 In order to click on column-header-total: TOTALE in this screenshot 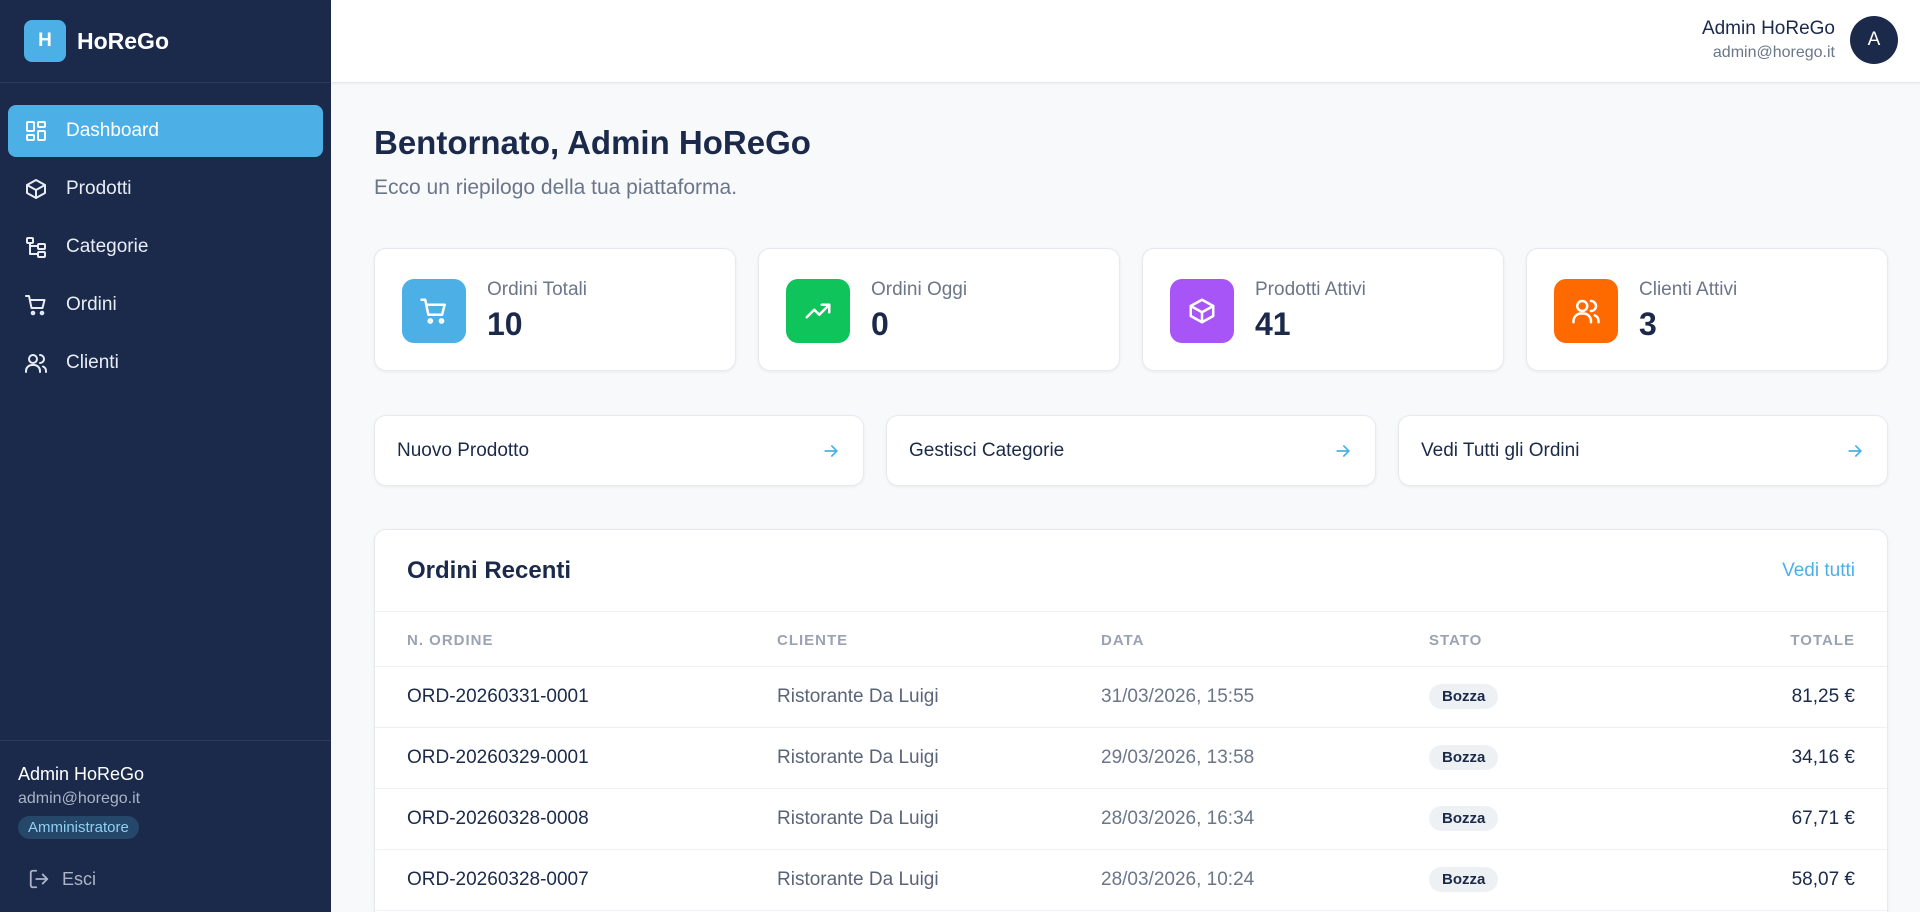, I will do `click(1822, 640)`.